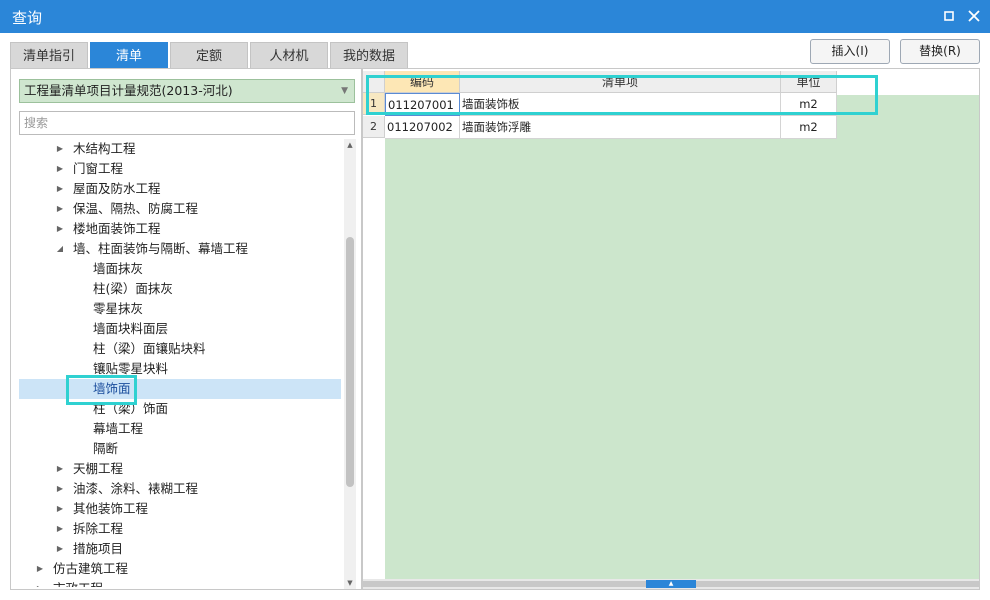 This screenshot has width=990, height=600. What do you see at coordinates (180, 369) in the screenshot?
I see `tree-item: 镶贴零星块料` at bounding box center [180, 369].